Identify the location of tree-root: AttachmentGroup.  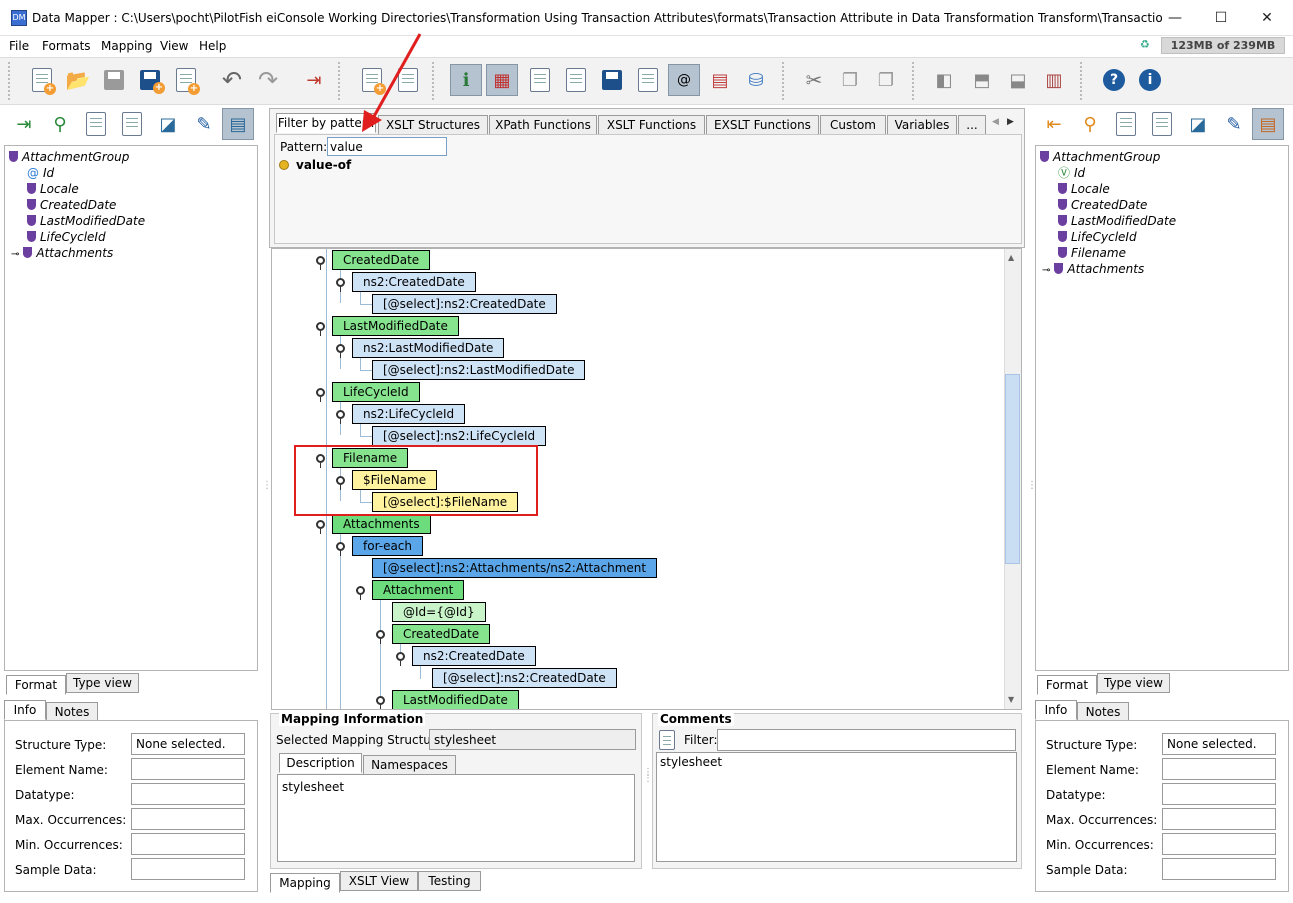
(1100, 157).